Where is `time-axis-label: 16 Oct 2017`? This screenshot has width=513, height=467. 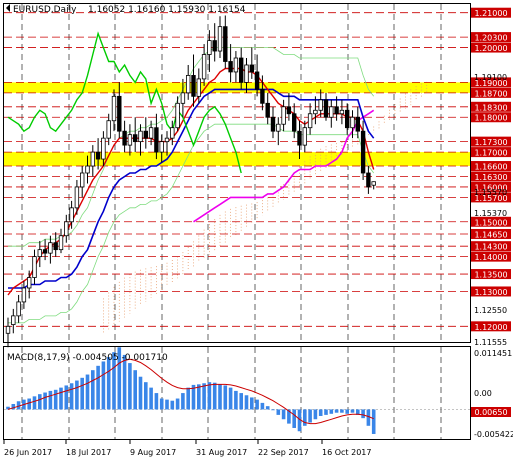 time-axis-label: 16 Oct 2017 is located at coordinates (346, 452).